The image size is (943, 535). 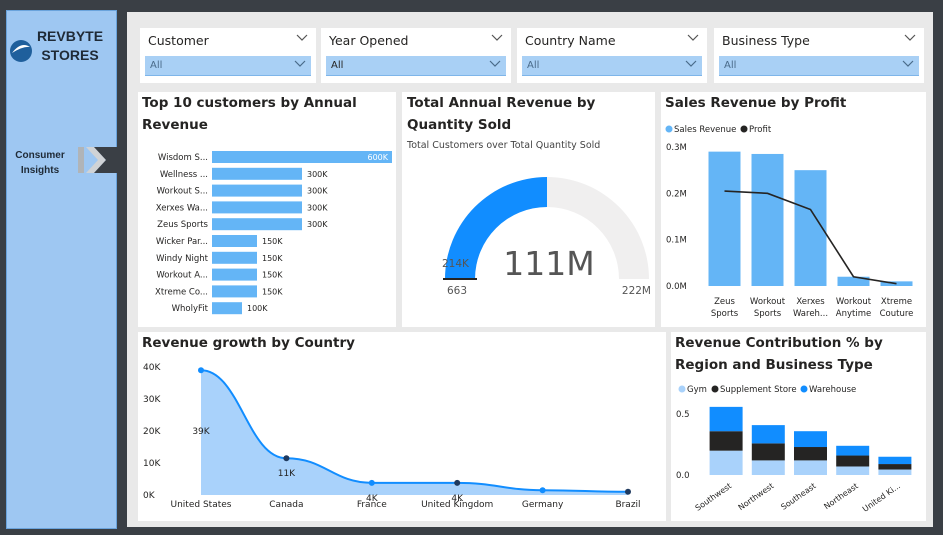 I want to click on y-tick-label: 30K, so click(x=152, y=400).